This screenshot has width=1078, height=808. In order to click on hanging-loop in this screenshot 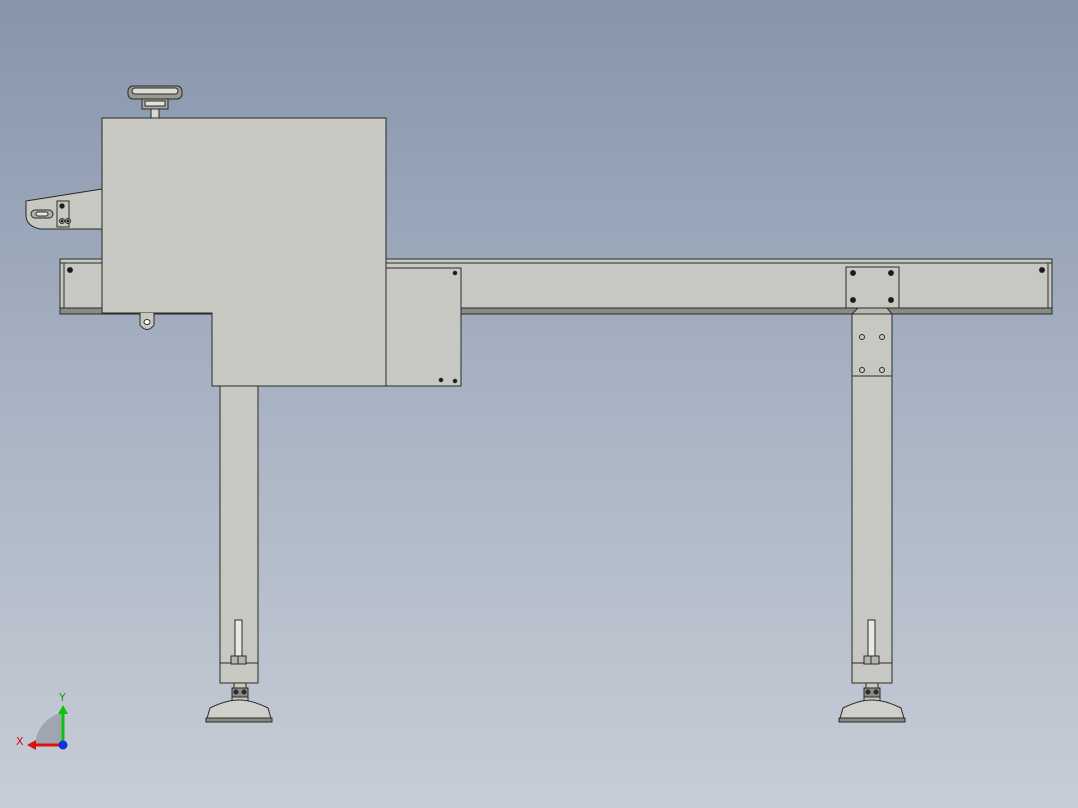, I will do `click(147, 321)`.